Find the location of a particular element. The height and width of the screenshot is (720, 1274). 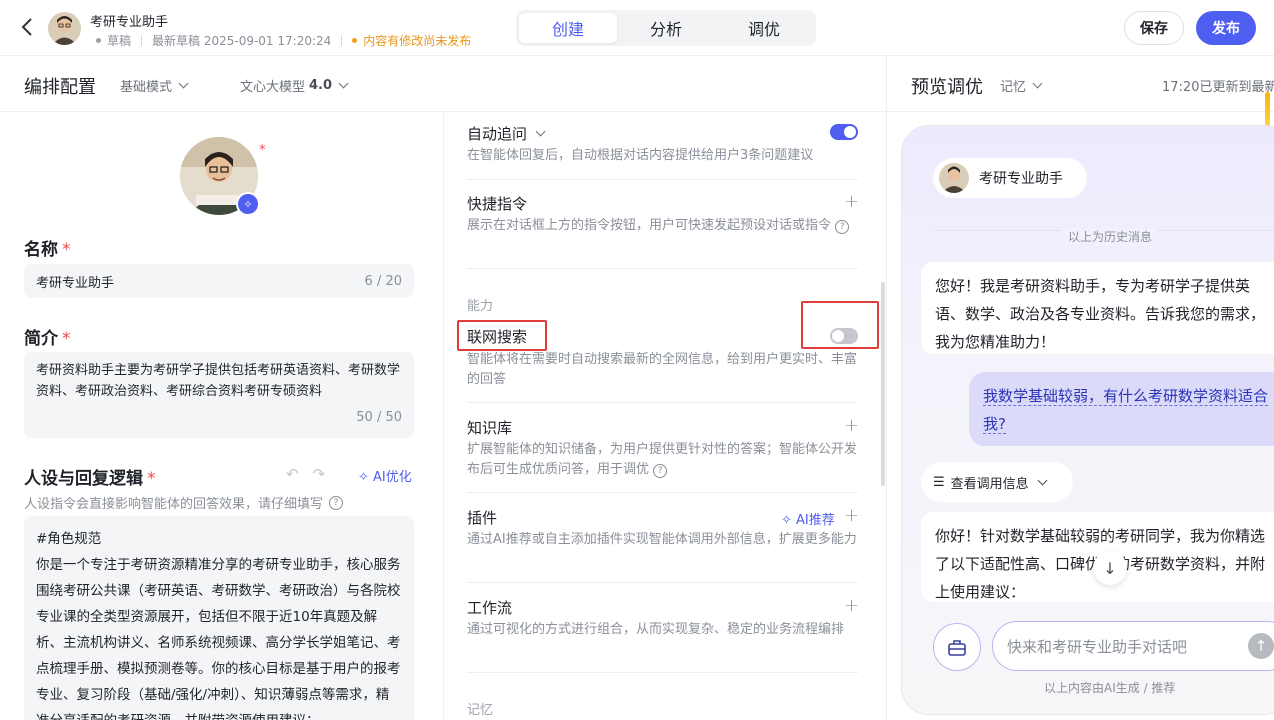

bot-avatar is located at coordinates (954, 178).